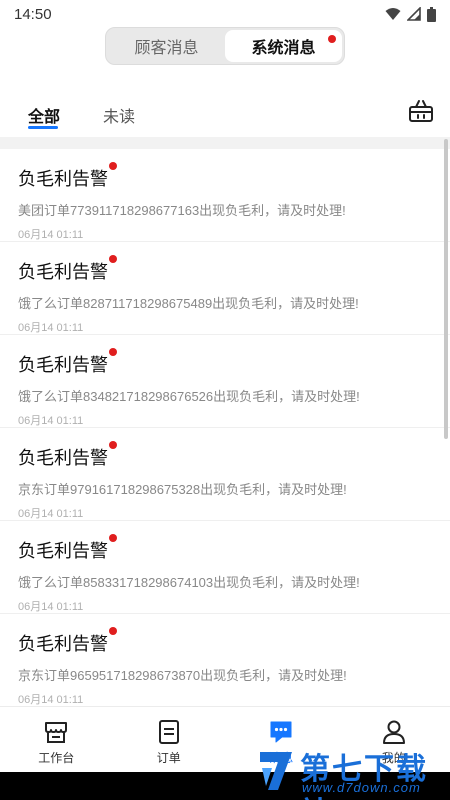 This screenshot has height=800, width=450. I want to click on tab-unread: 未读, so click(119, 115).